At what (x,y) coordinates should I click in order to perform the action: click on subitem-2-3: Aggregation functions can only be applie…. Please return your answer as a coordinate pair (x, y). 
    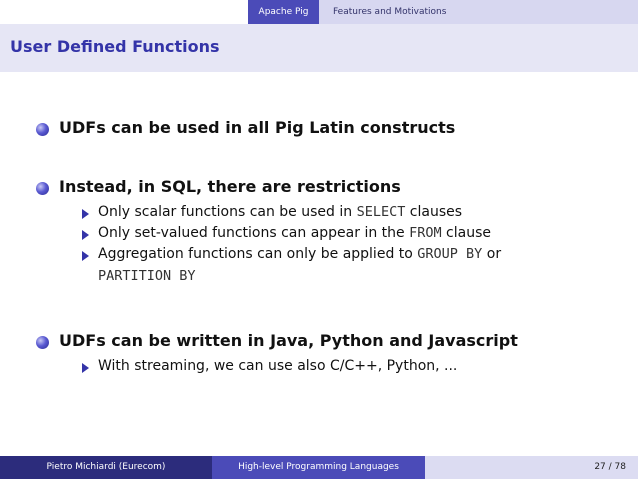
    Looking at the image, I should click on (299, 254).